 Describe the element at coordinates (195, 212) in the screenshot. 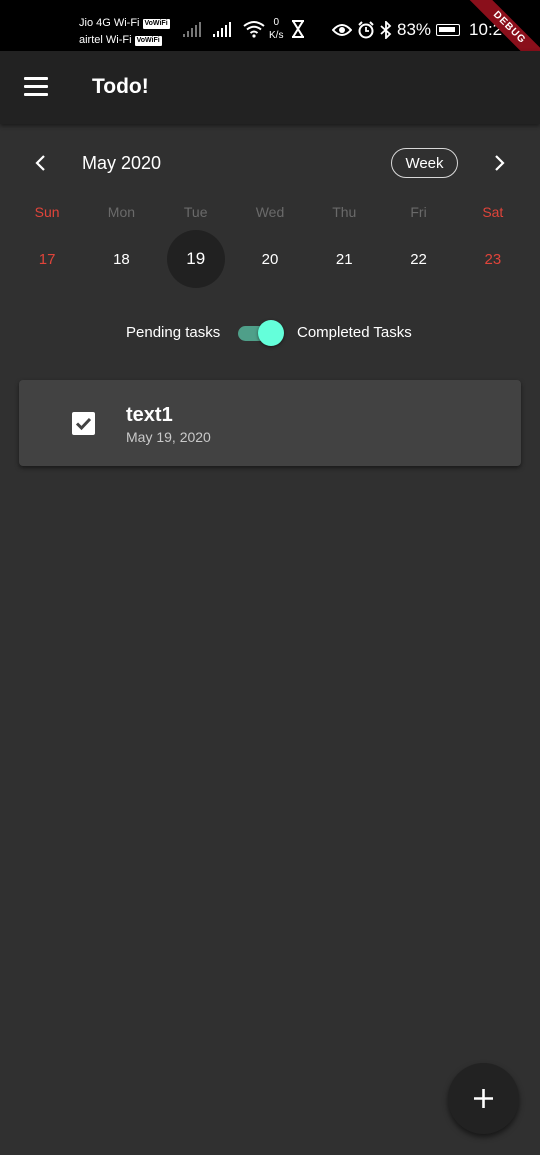

I see `weekday-tue: Tue` at that location.